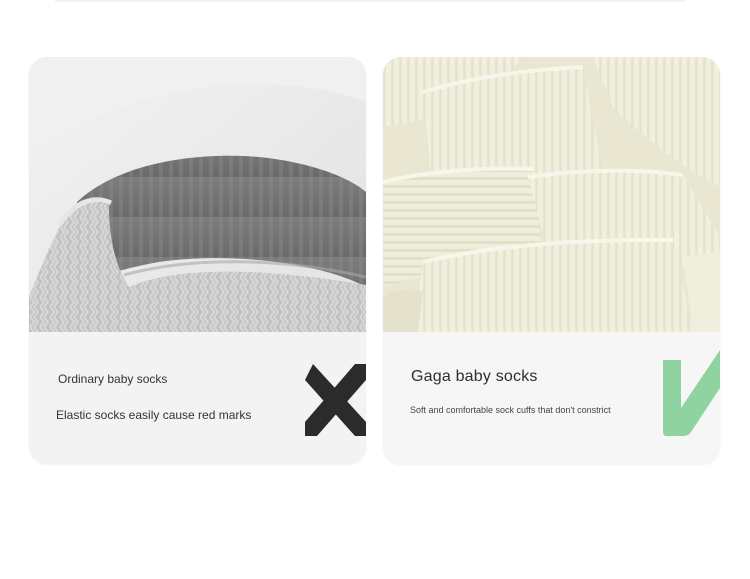  What do you see at coordinates (690, 392) in the screenshot?
I see `check-icon` at bounding box center [690, 392].